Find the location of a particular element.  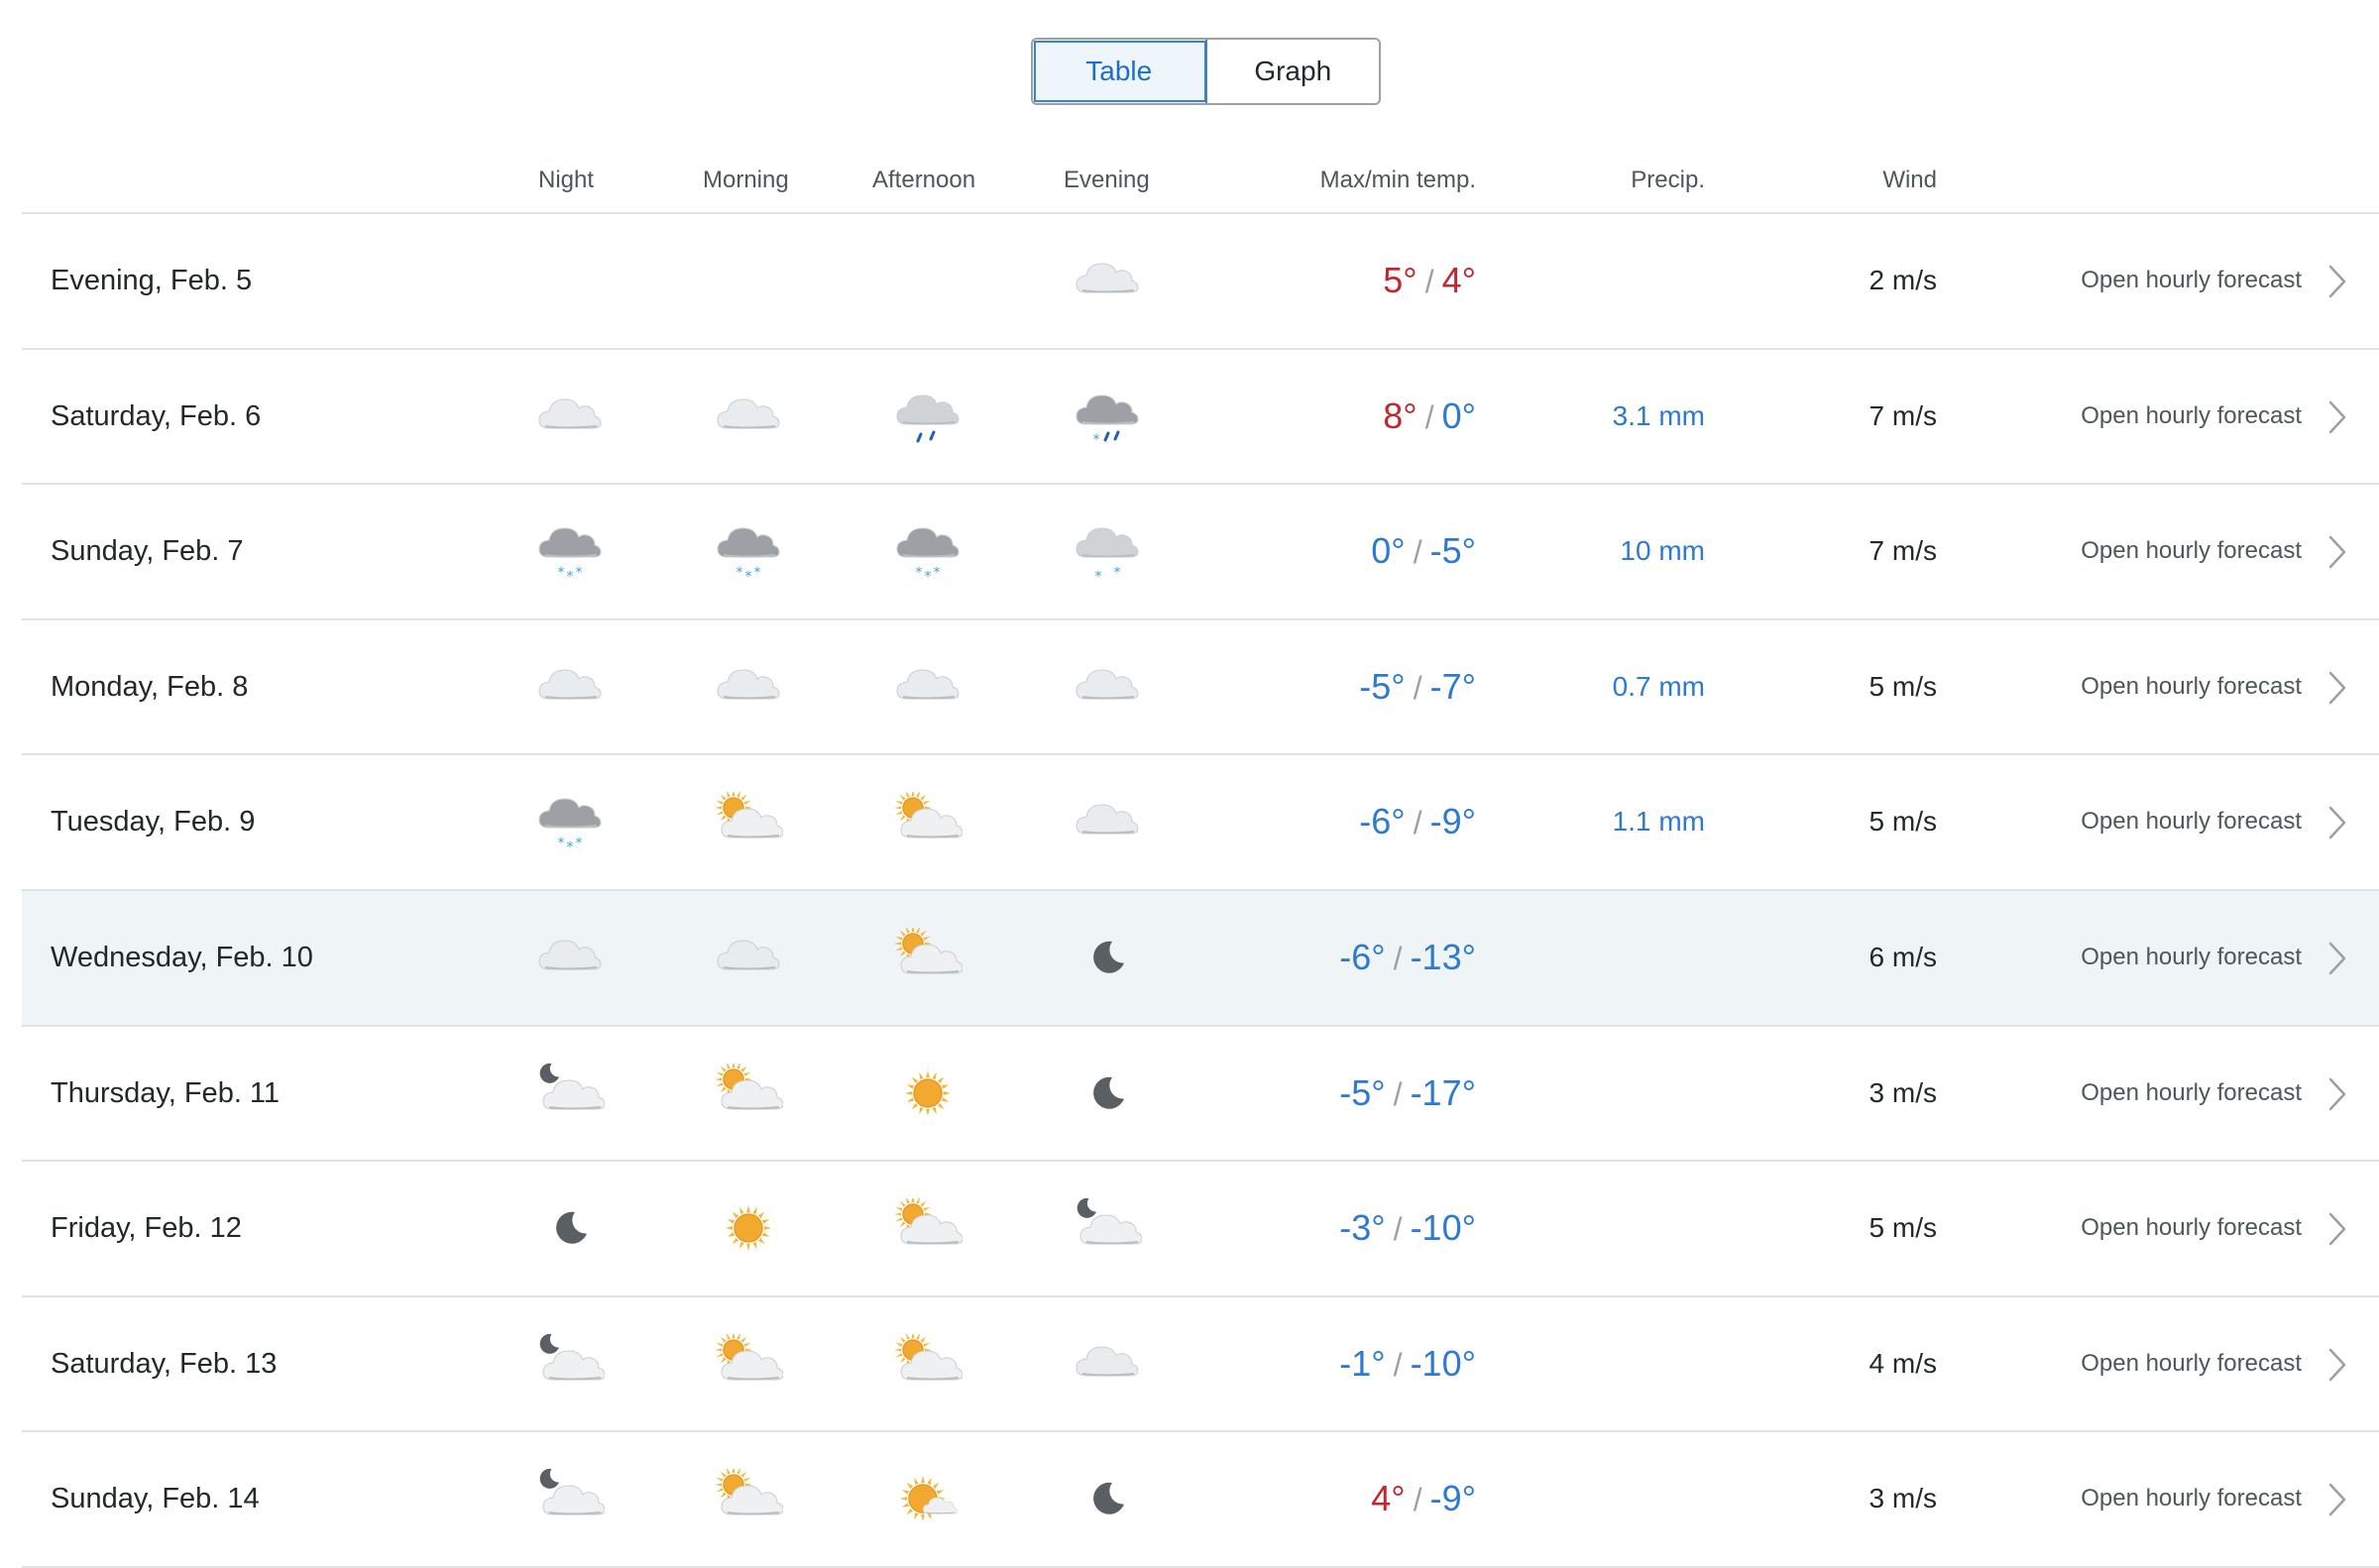

min-temperature: -10° is located at coordinates (1443, 1363).